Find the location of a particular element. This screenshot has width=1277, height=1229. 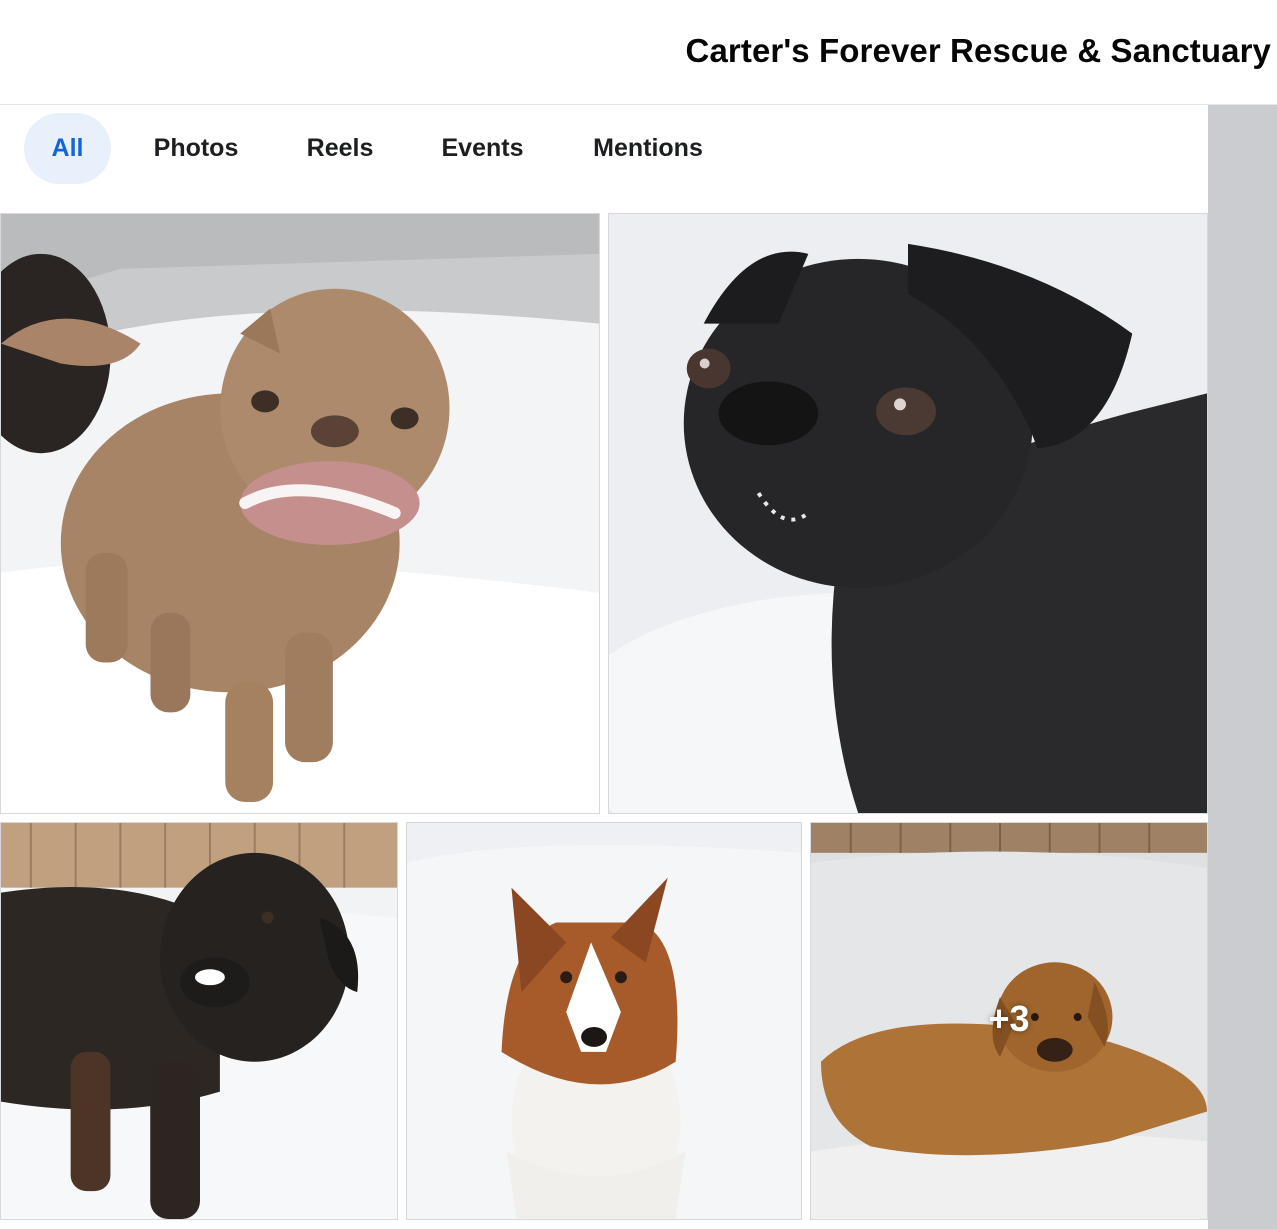

tab-events: Events is located at coordinates (482, 148).